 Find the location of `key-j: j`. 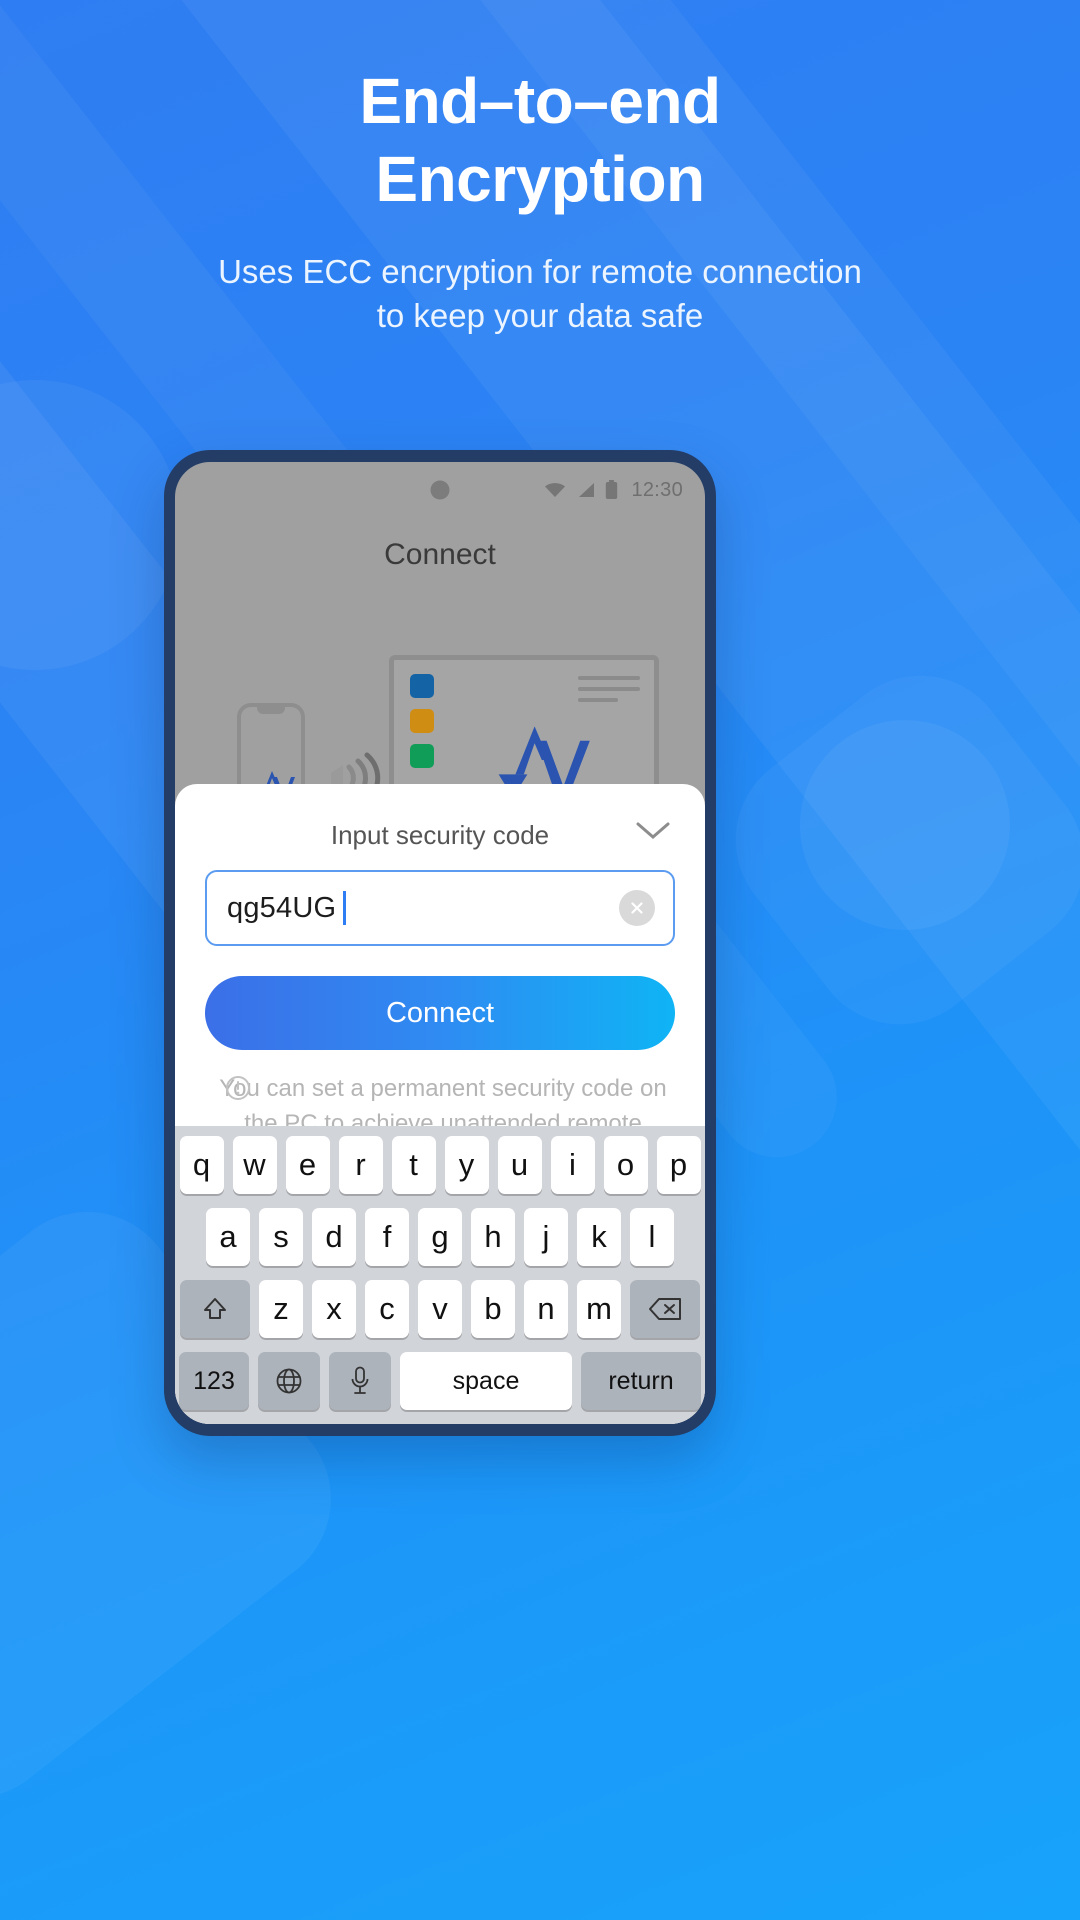

key-j: j is located at coordinates (546, 1237).